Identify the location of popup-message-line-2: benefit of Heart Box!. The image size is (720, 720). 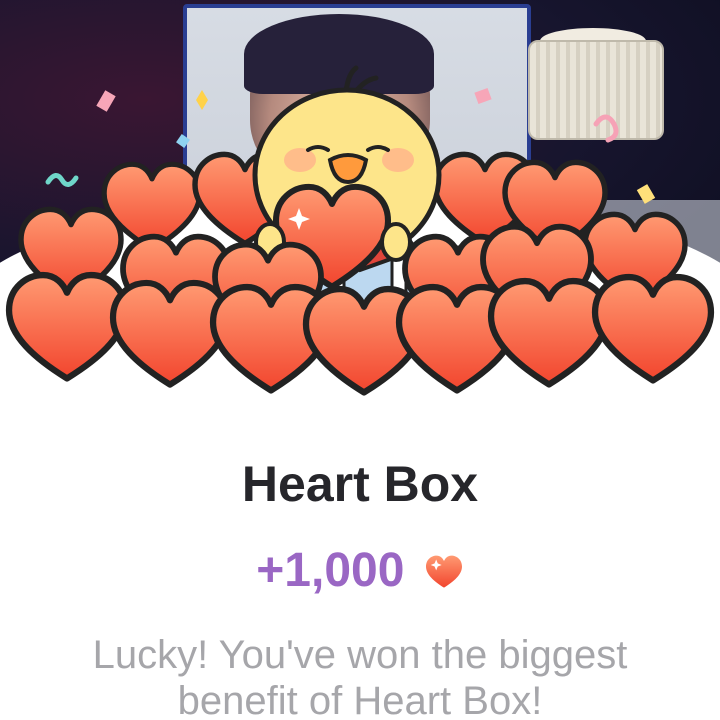
(360, 699).